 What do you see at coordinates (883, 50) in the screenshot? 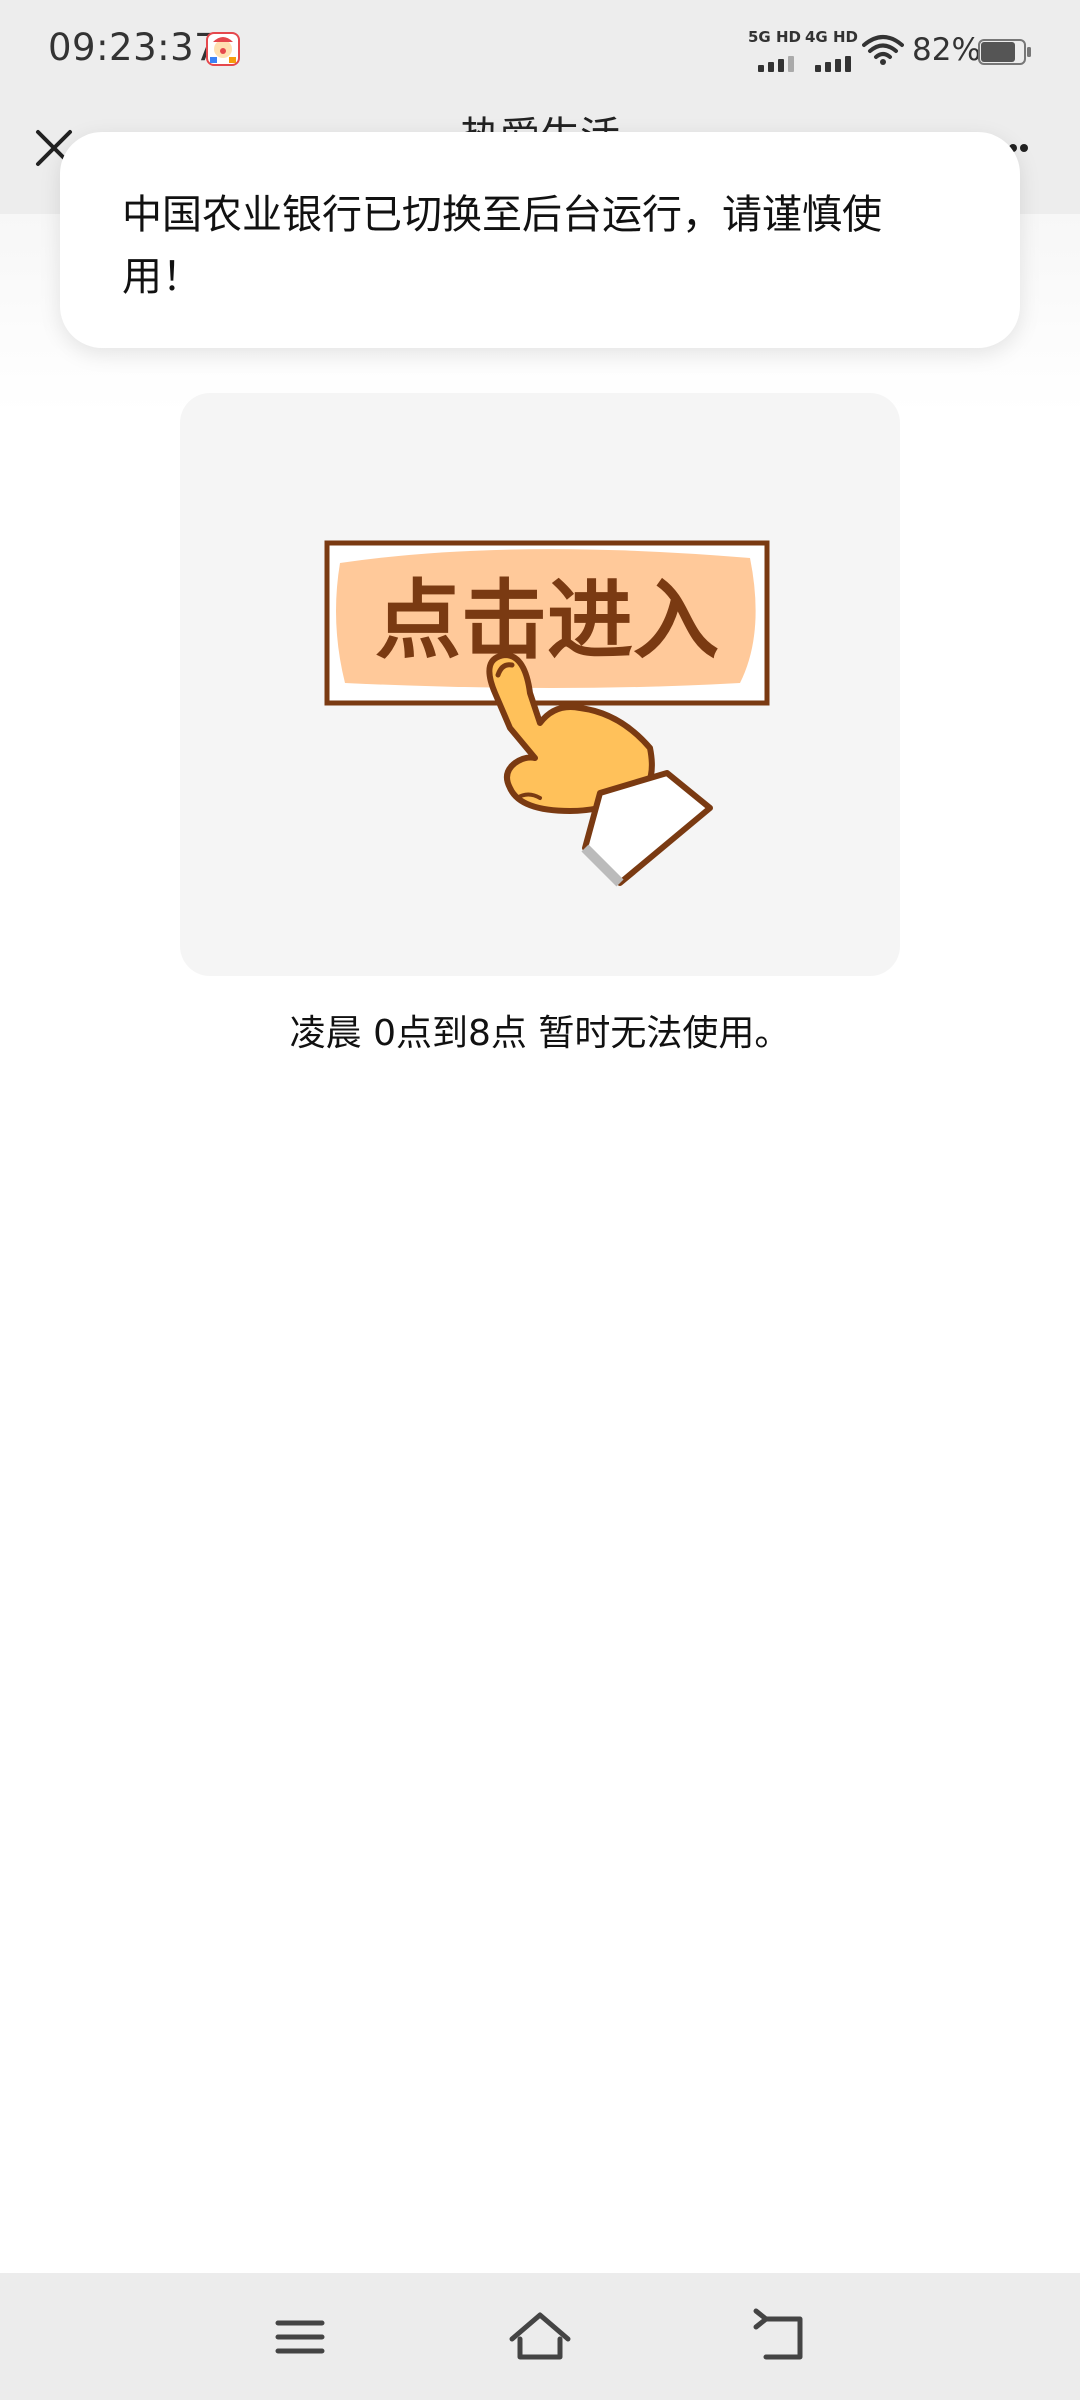
I see `wifi-icon` at bounding box center [883, 50].